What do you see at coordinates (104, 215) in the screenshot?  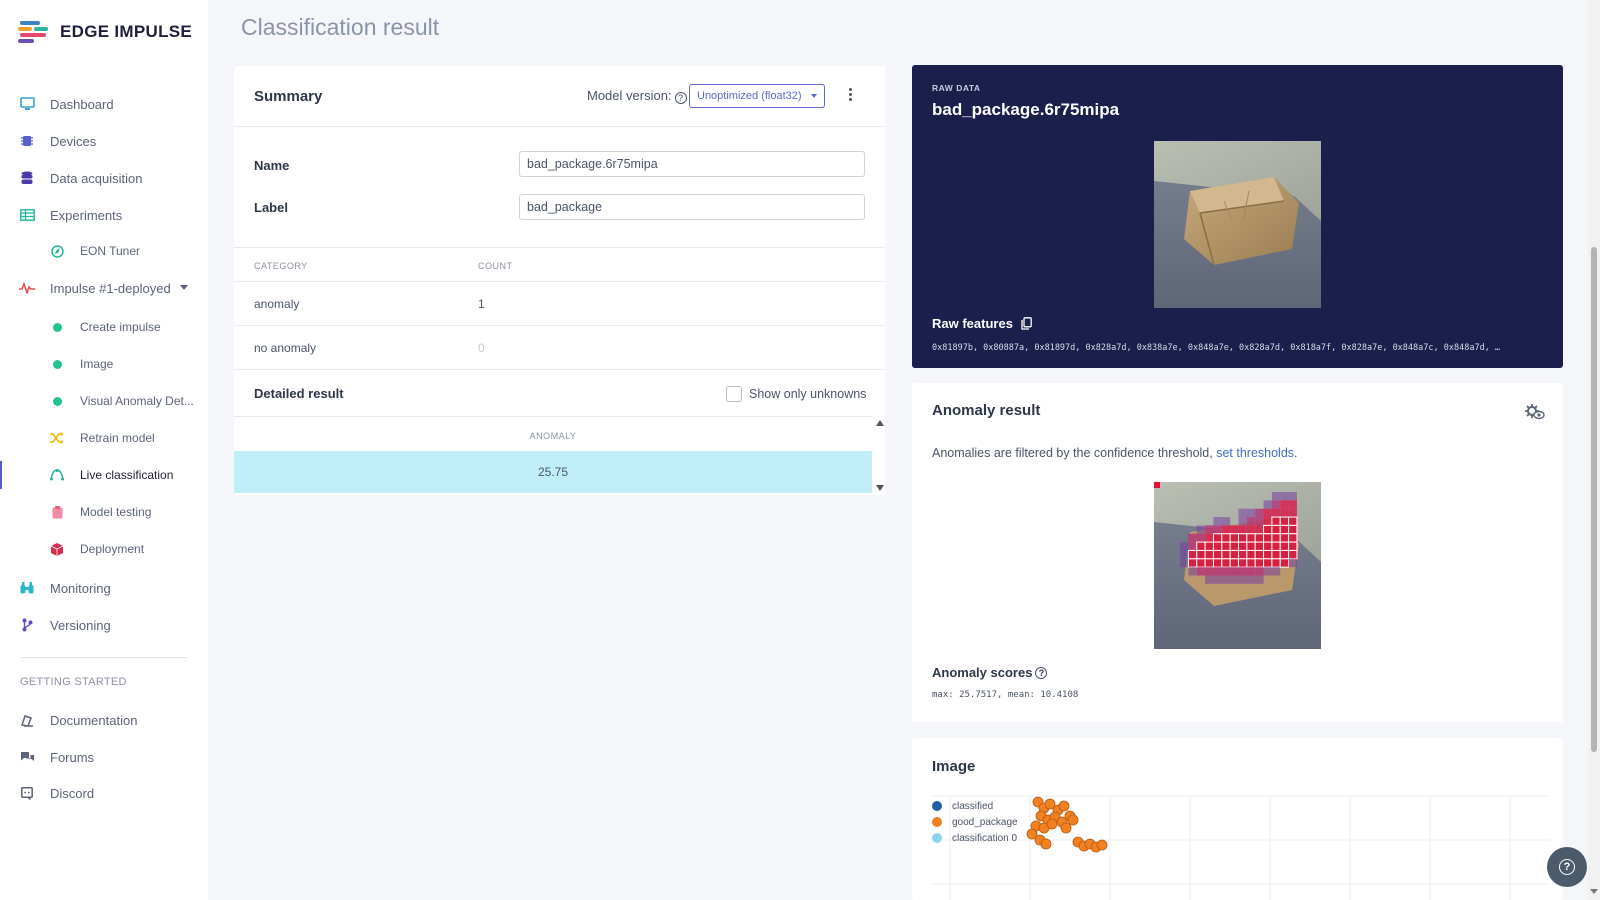 I see `sidebar-item-experiments: Experiments` at bounding box center [104, 215].